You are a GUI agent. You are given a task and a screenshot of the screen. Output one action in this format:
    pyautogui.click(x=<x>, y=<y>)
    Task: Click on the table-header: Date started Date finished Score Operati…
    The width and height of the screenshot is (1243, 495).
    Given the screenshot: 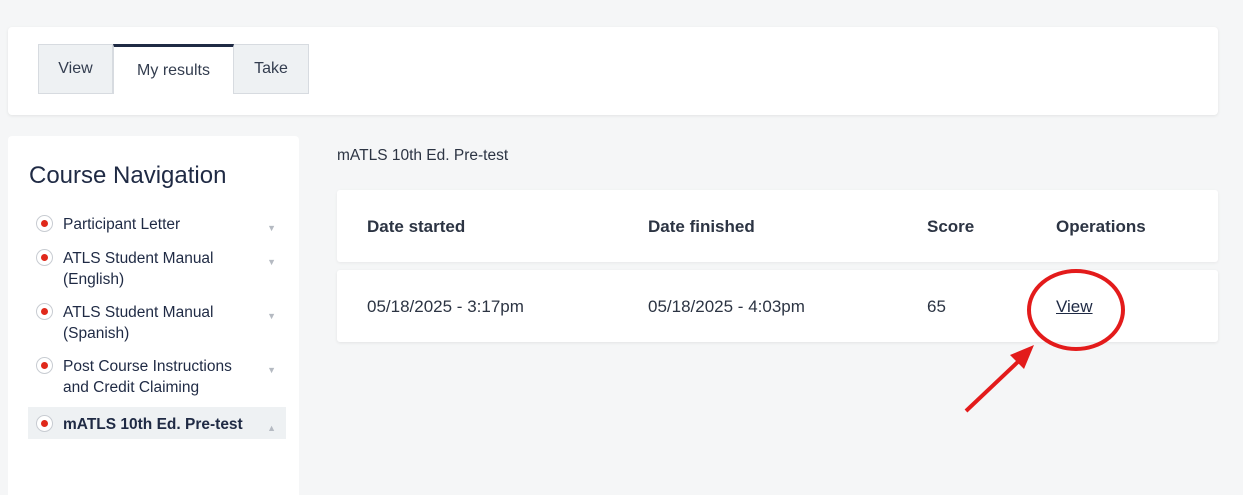 What is the action you would take?
    pyautogui.click(x=777, y=226)
    